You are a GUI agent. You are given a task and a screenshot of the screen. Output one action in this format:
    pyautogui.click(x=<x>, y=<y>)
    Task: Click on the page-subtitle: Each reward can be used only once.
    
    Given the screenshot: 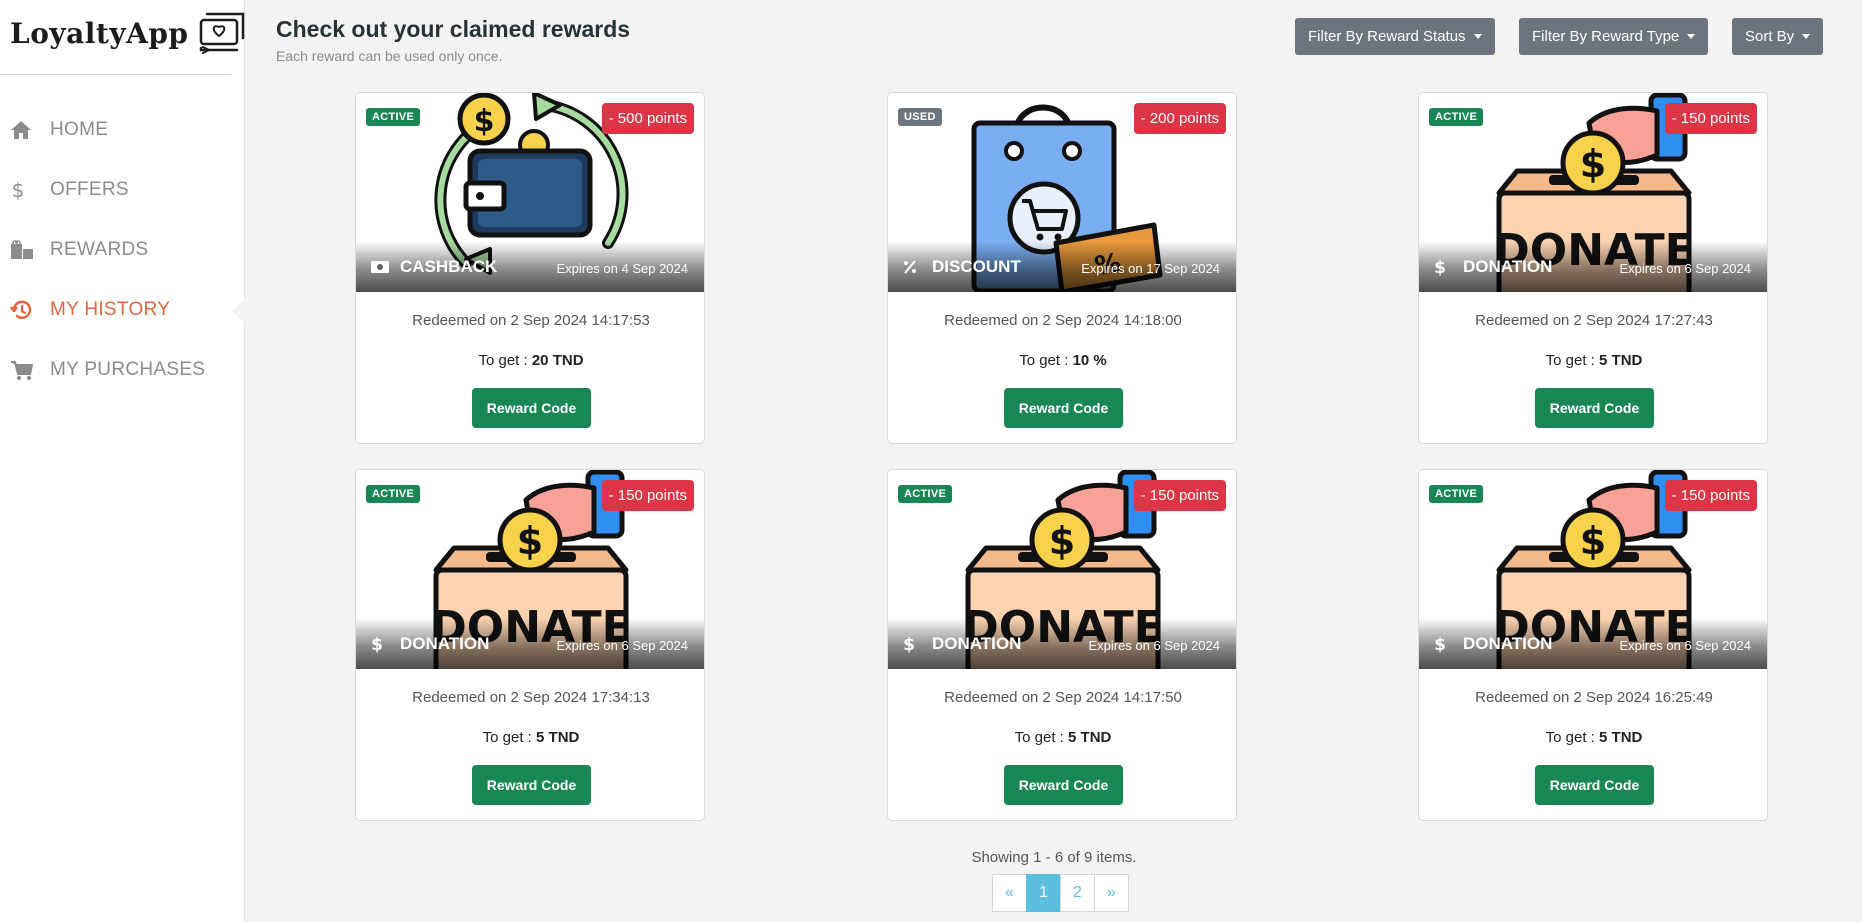 What is the action you would take?
    pyautogui.click(x=389, y=56)
    